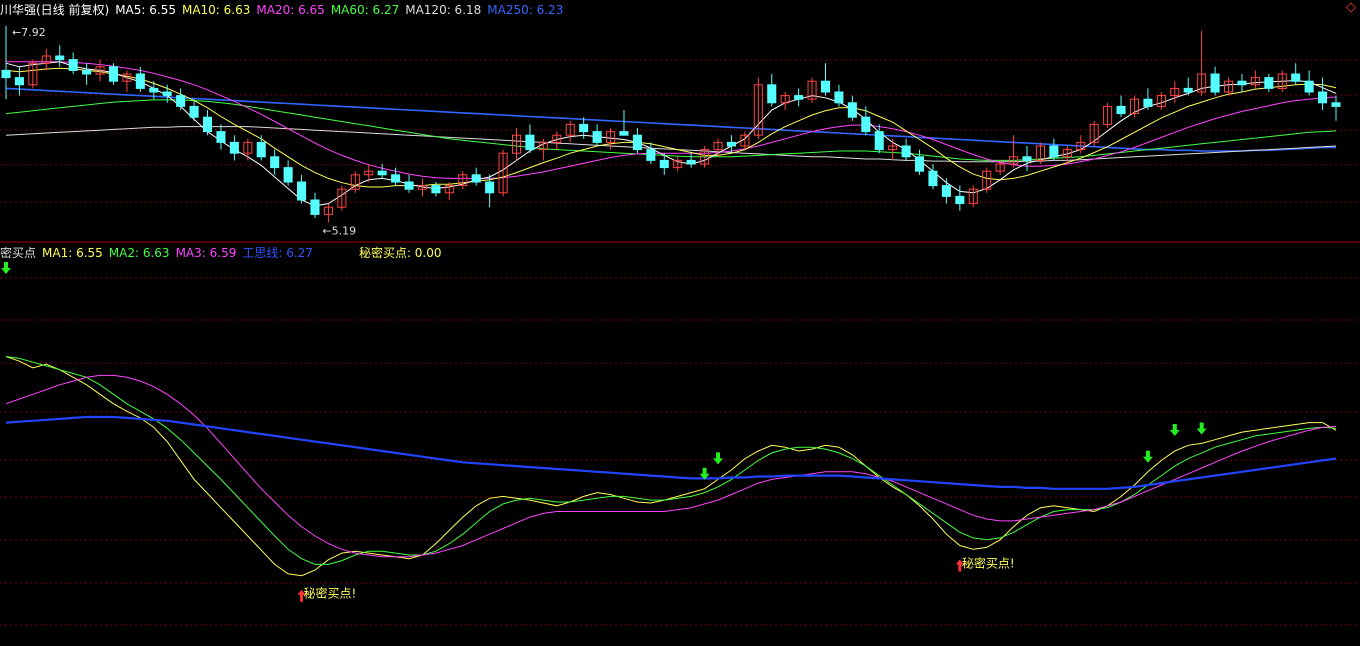 The width and height of the screenshot is (1360, 646). I want to click on indicator-title: 密买点, so click(18, 253).